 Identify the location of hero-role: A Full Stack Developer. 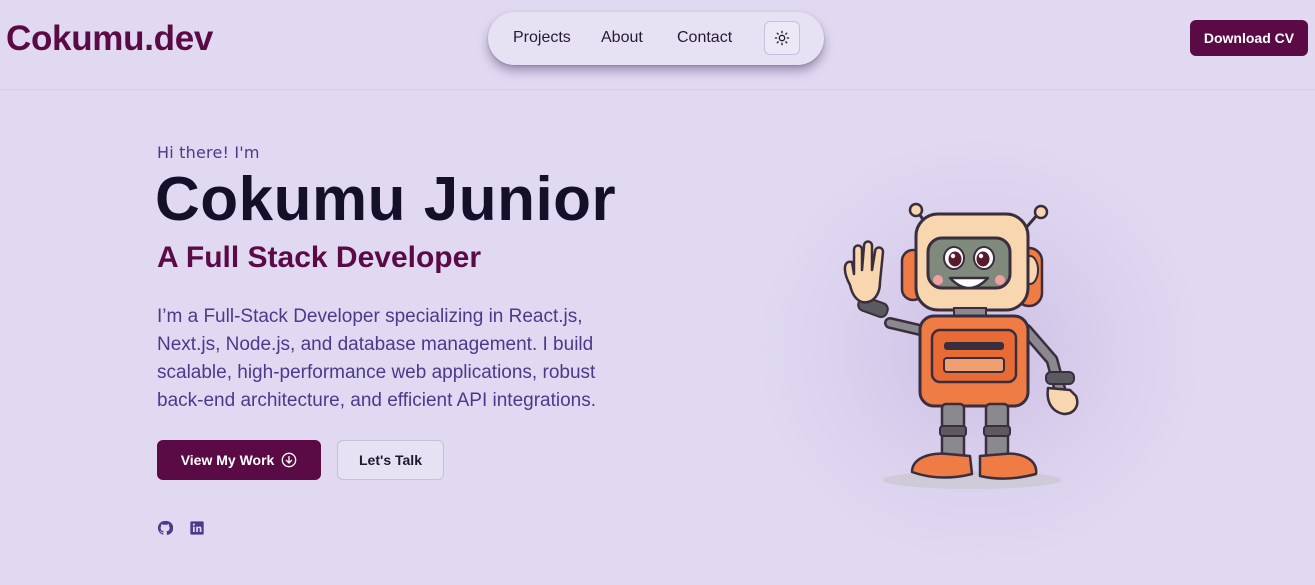
(319, 257).